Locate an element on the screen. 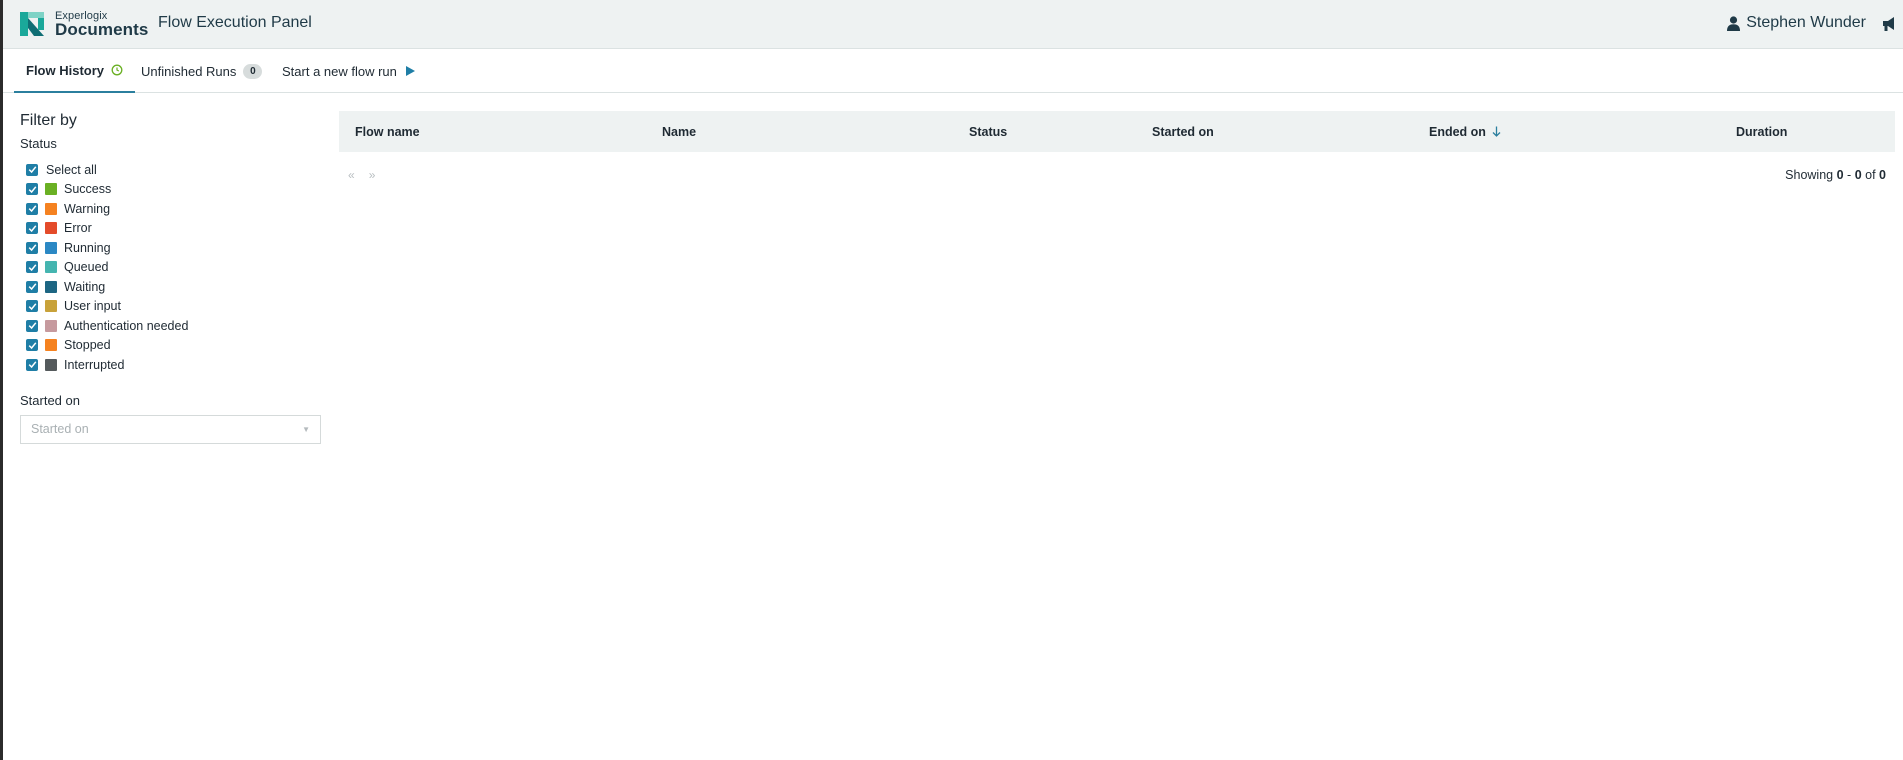  tab-start-new-flow-run: Start a new flow run is located at coordinates (349, 71).